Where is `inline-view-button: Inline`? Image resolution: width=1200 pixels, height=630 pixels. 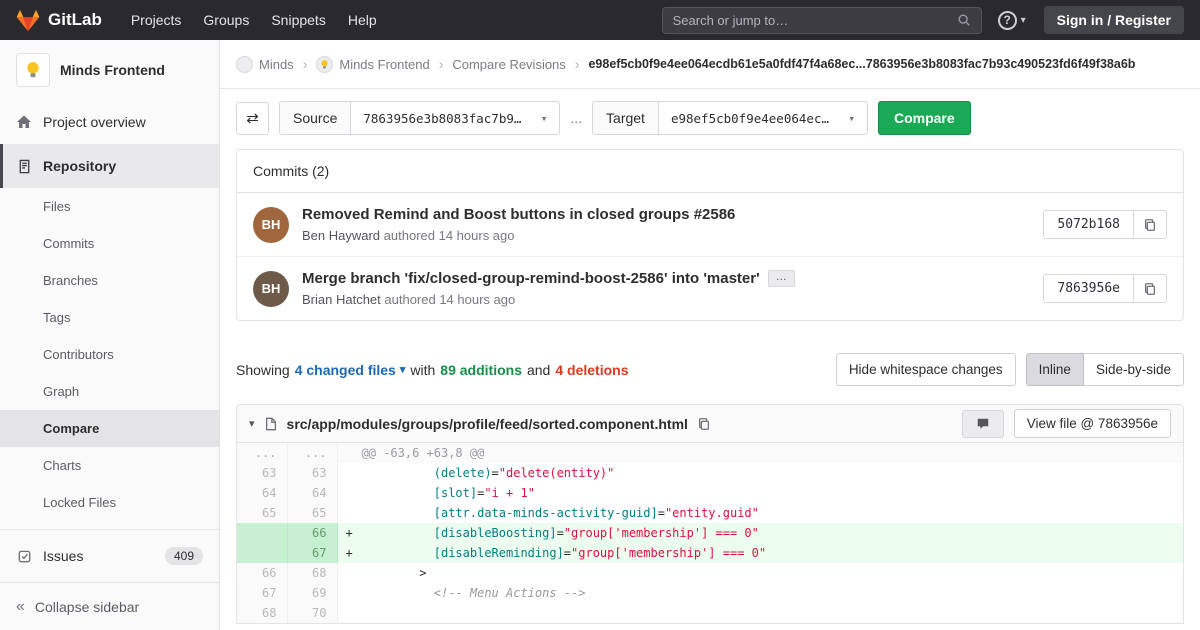
inline-view-button: Inline is located at coordinates (1054, 369).